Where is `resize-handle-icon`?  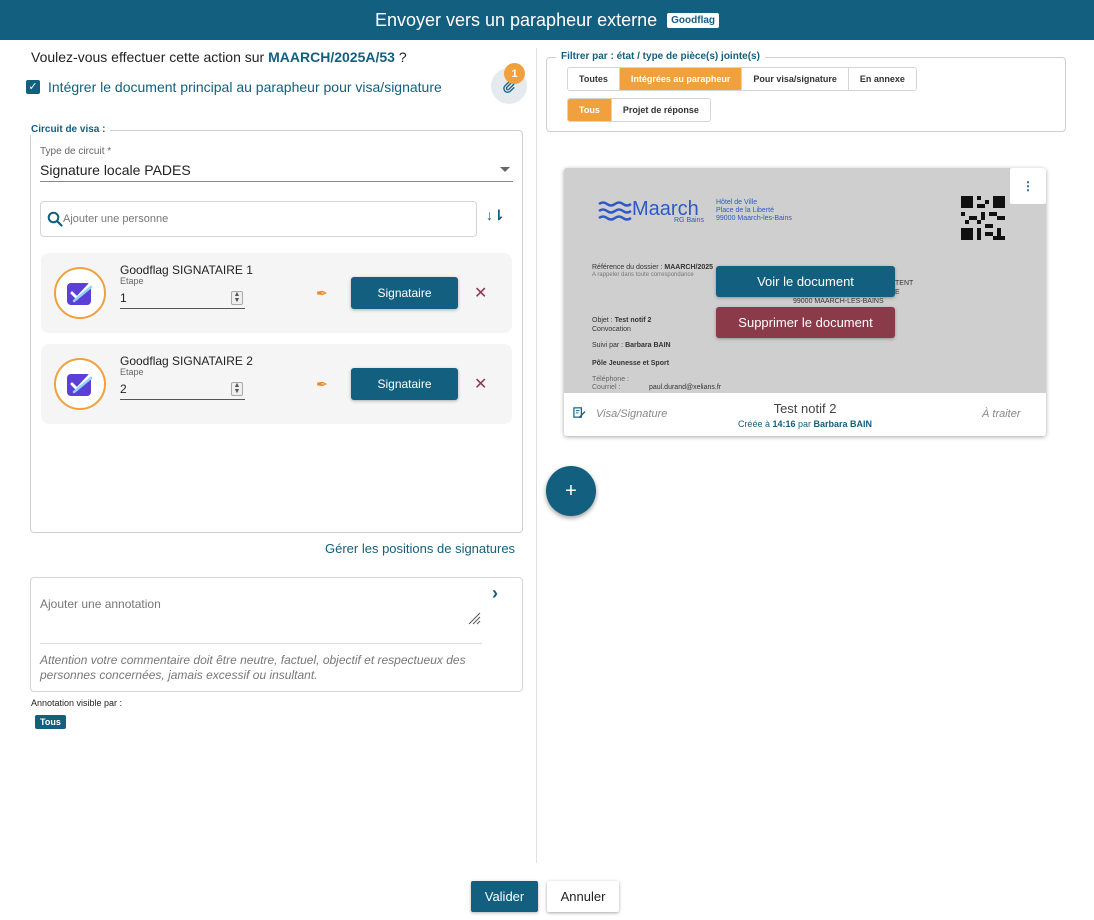 resize-handle-icon is located at coordinates (474, 618).